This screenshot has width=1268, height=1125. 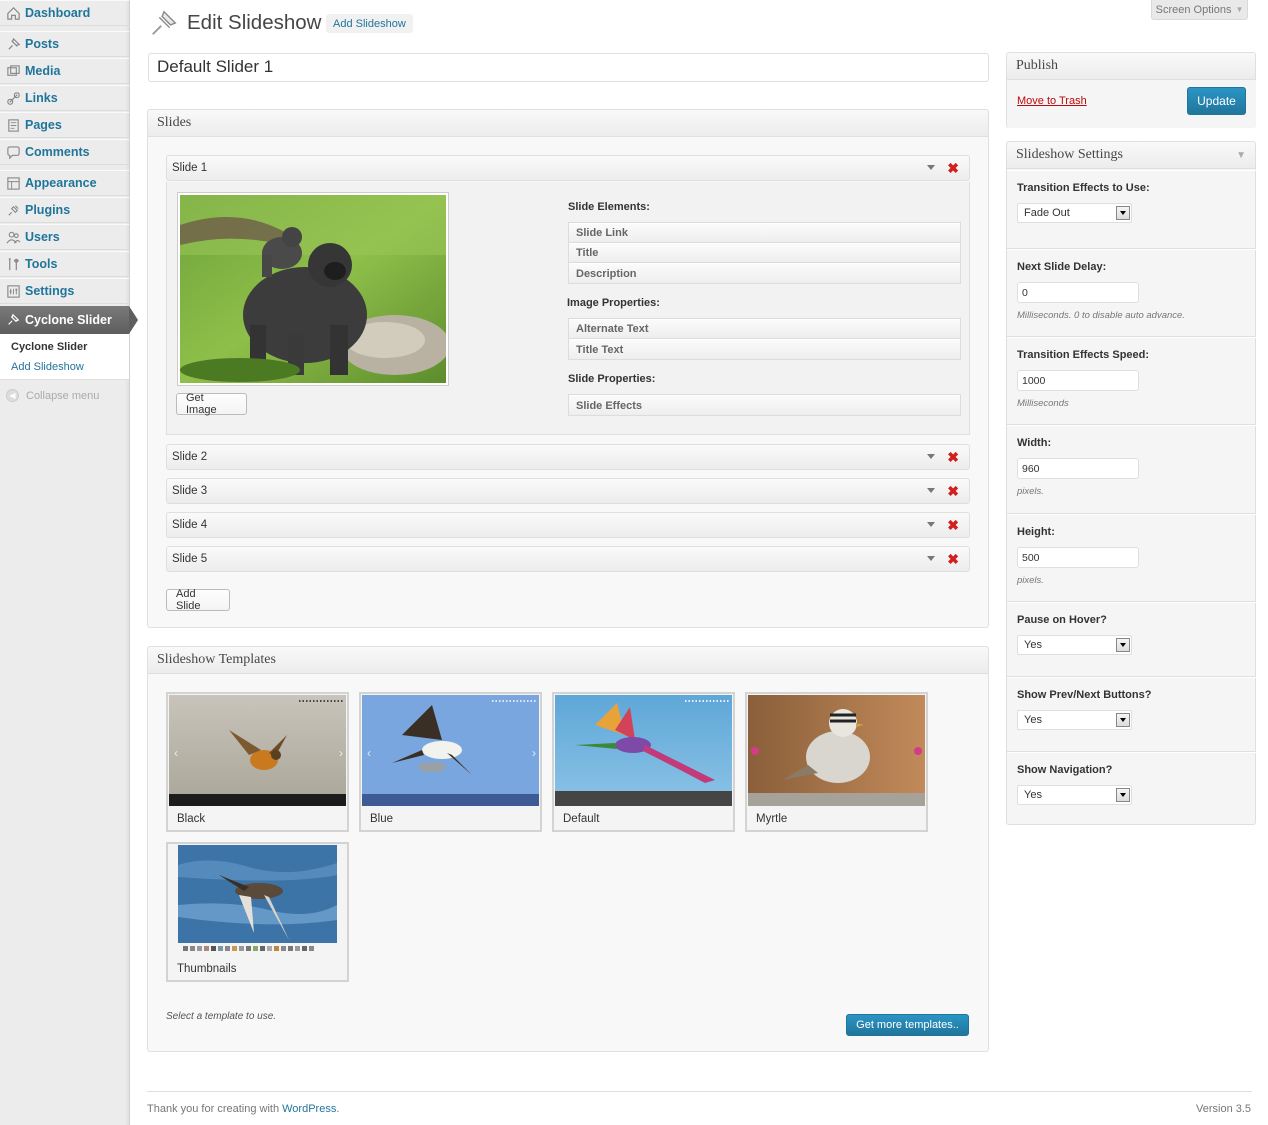 What do you see at coordinates (1199, 10) in the screenshot?
I see `screen-options-button: Screen Options ▼` at bounding box center [1199, 10].